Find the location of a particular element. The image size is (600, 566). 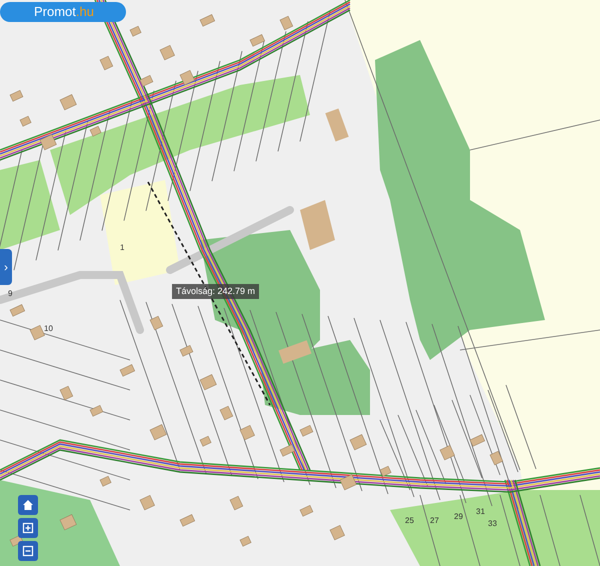

lot-number: 31 is located at coordinates (480, 512).